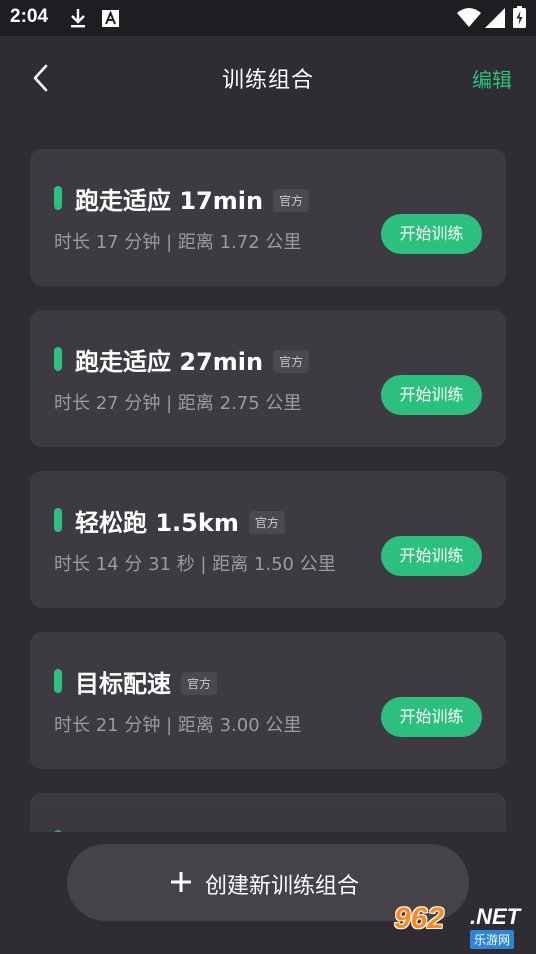  I want to click on watermark-sub: 乐游网, so click(492, 939).